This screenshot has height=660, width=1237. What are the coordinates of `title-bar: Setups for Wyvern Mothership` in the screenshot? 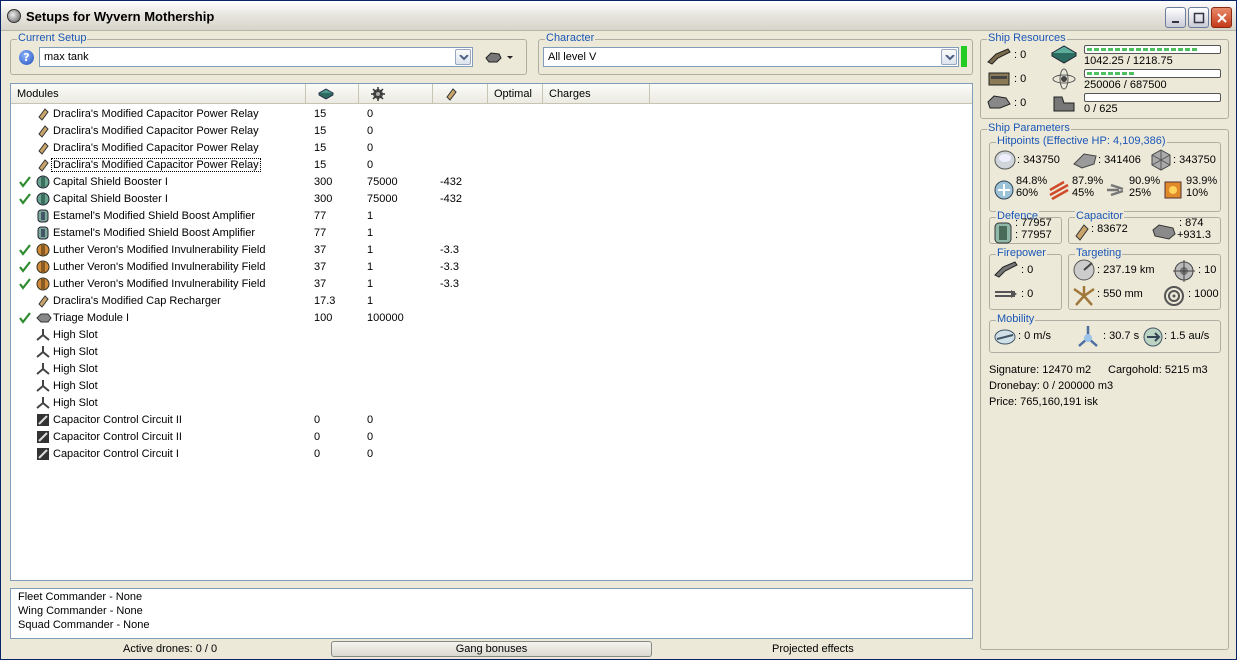 It's located at (618, 16).